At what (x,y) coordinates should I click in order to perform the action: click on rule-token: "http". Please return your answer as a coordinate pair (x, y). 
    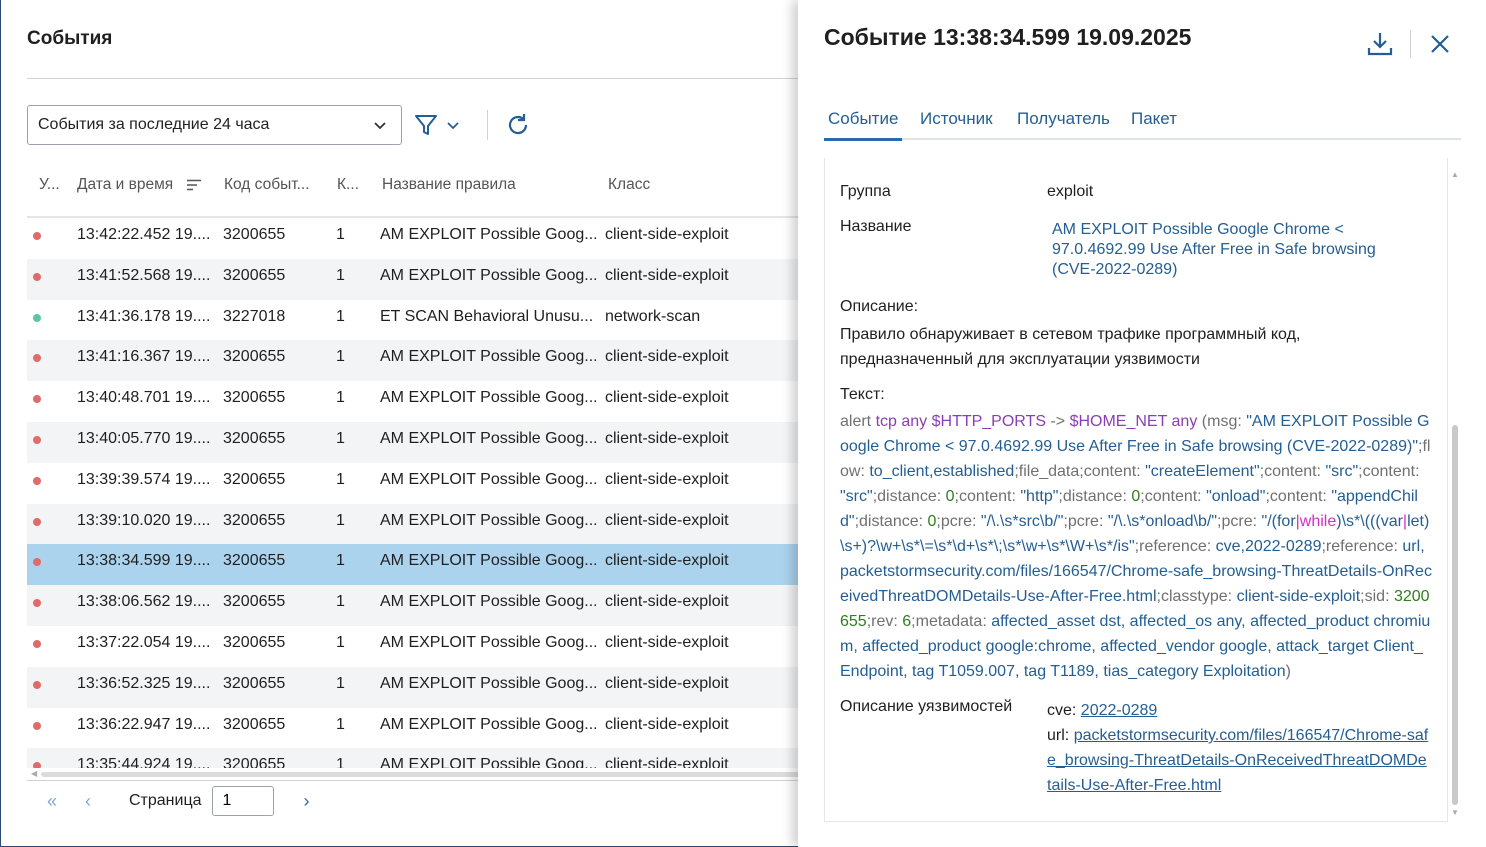
    Looking at the image, I should click on (1039, 496).